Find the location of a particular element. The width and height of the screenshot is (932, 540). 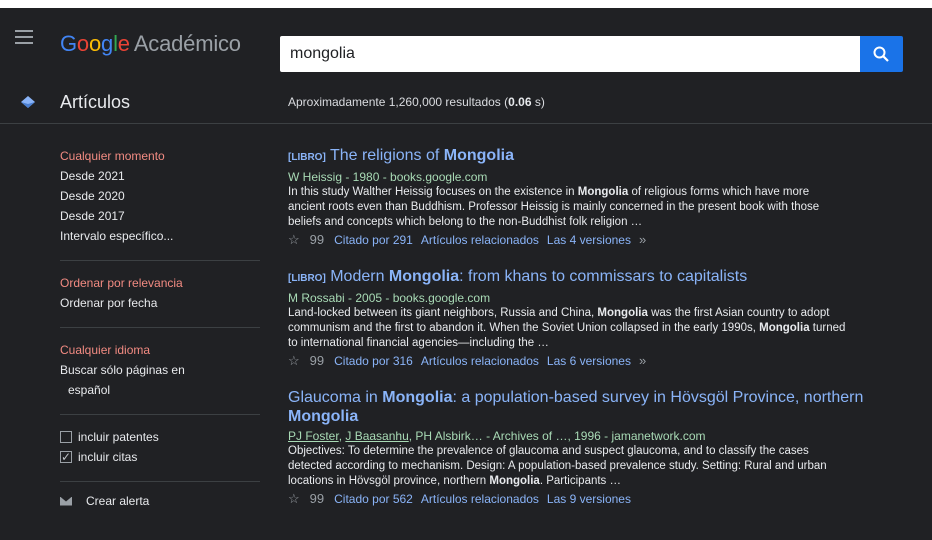

mail-icon is located at coordinates (66, 501).